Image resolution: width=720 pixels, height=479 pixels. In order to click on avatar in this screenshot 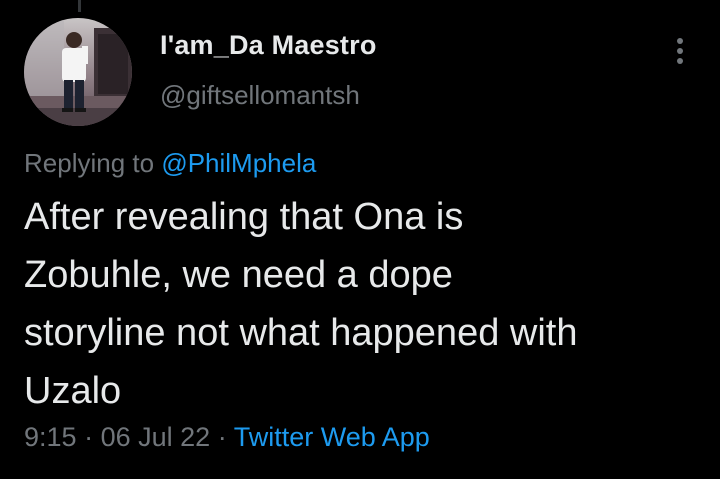, I will do `click(78, 72)`.